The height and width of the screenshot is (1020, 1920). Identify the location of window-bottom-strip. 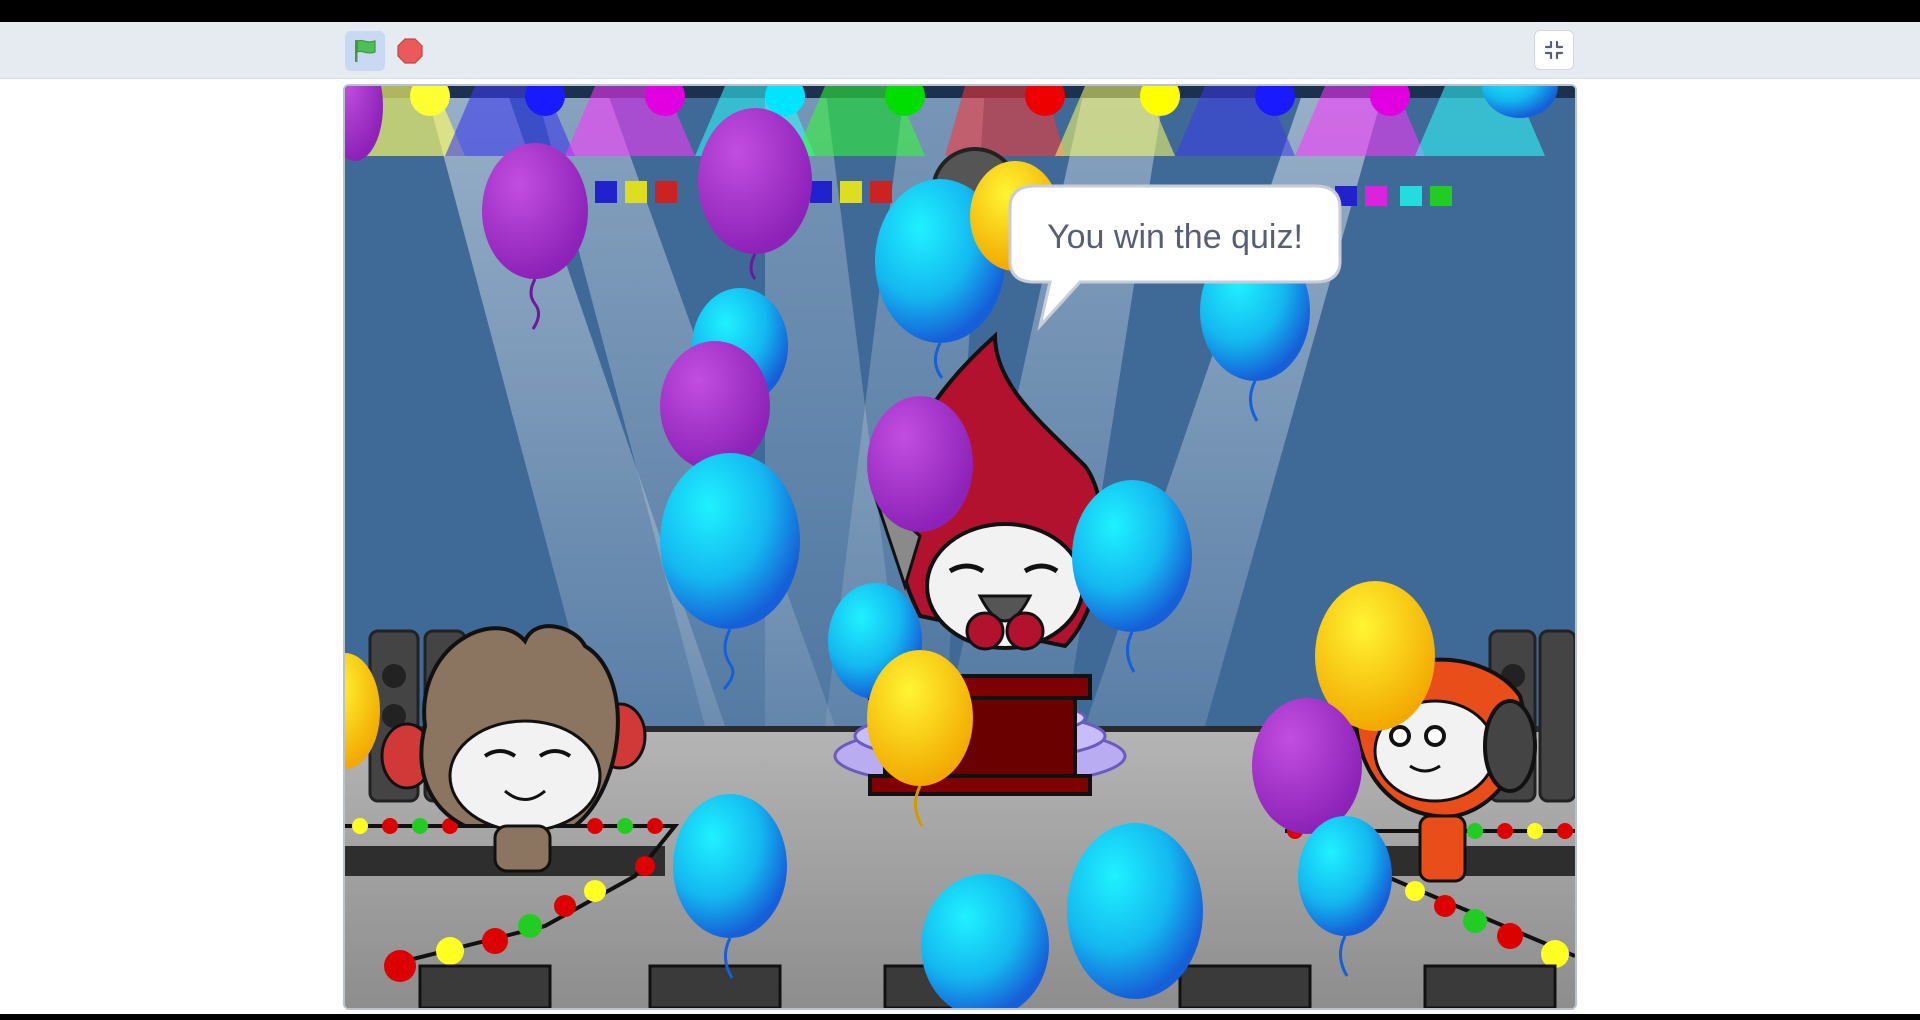
(960, 1017).